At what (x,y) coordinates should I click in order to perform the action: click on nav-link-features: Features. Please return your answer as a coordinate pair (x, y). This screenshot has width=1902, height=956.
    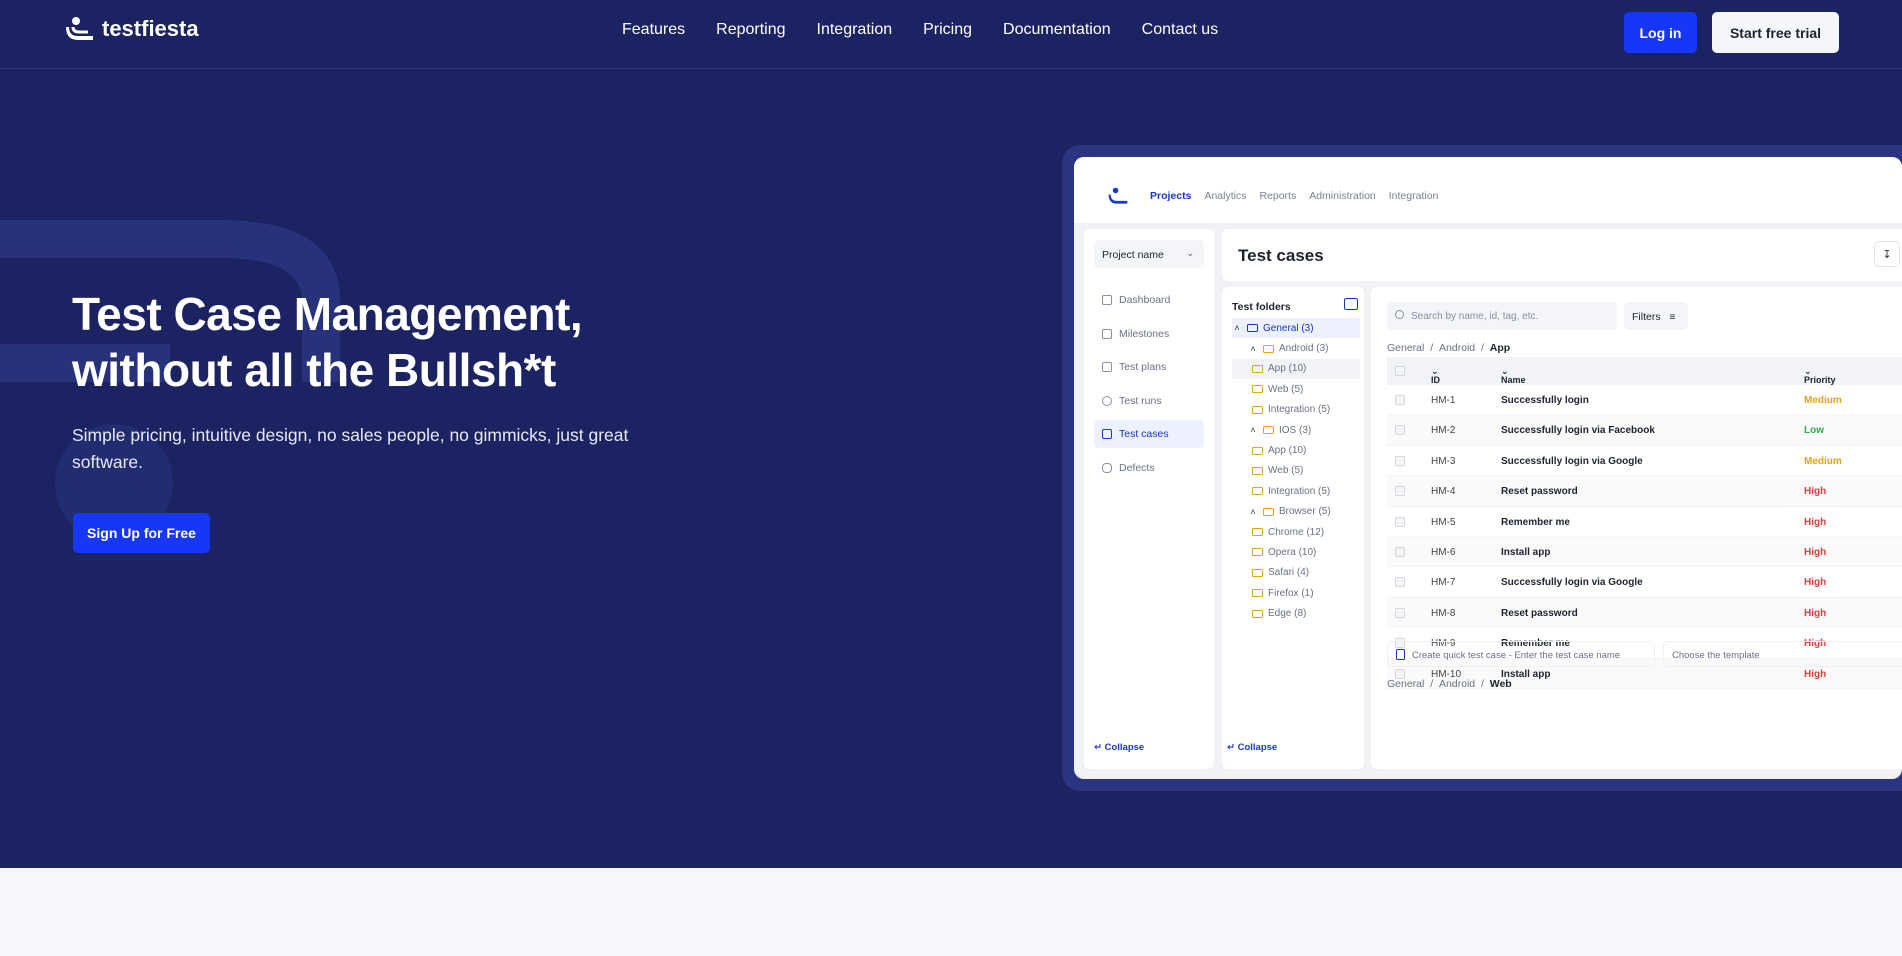
    Looking at the image, I should click on (653, 30).